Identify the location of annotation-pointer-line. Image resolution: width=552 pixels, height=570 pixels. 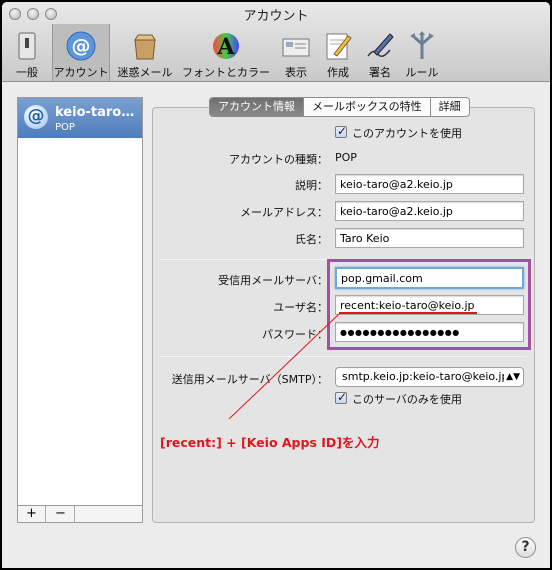
(284, 366).